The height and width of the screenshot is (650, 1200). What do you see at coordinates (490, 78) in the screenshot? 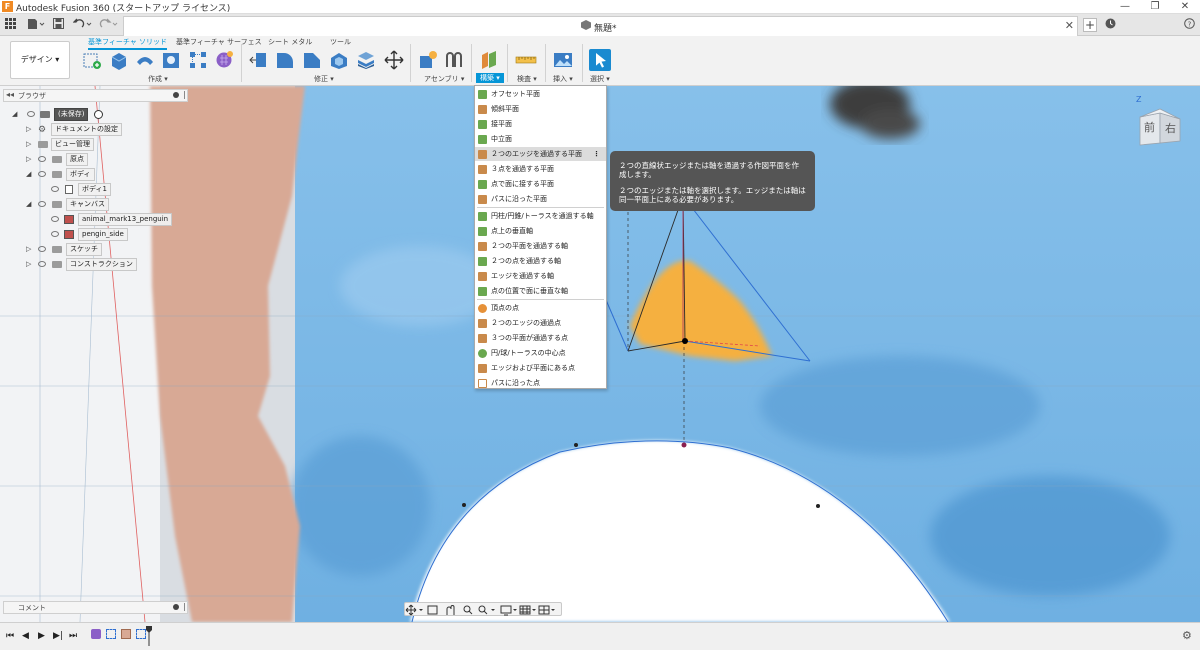
I see `construct-menu: 構築 ▾` at bounding box center [490, 78].